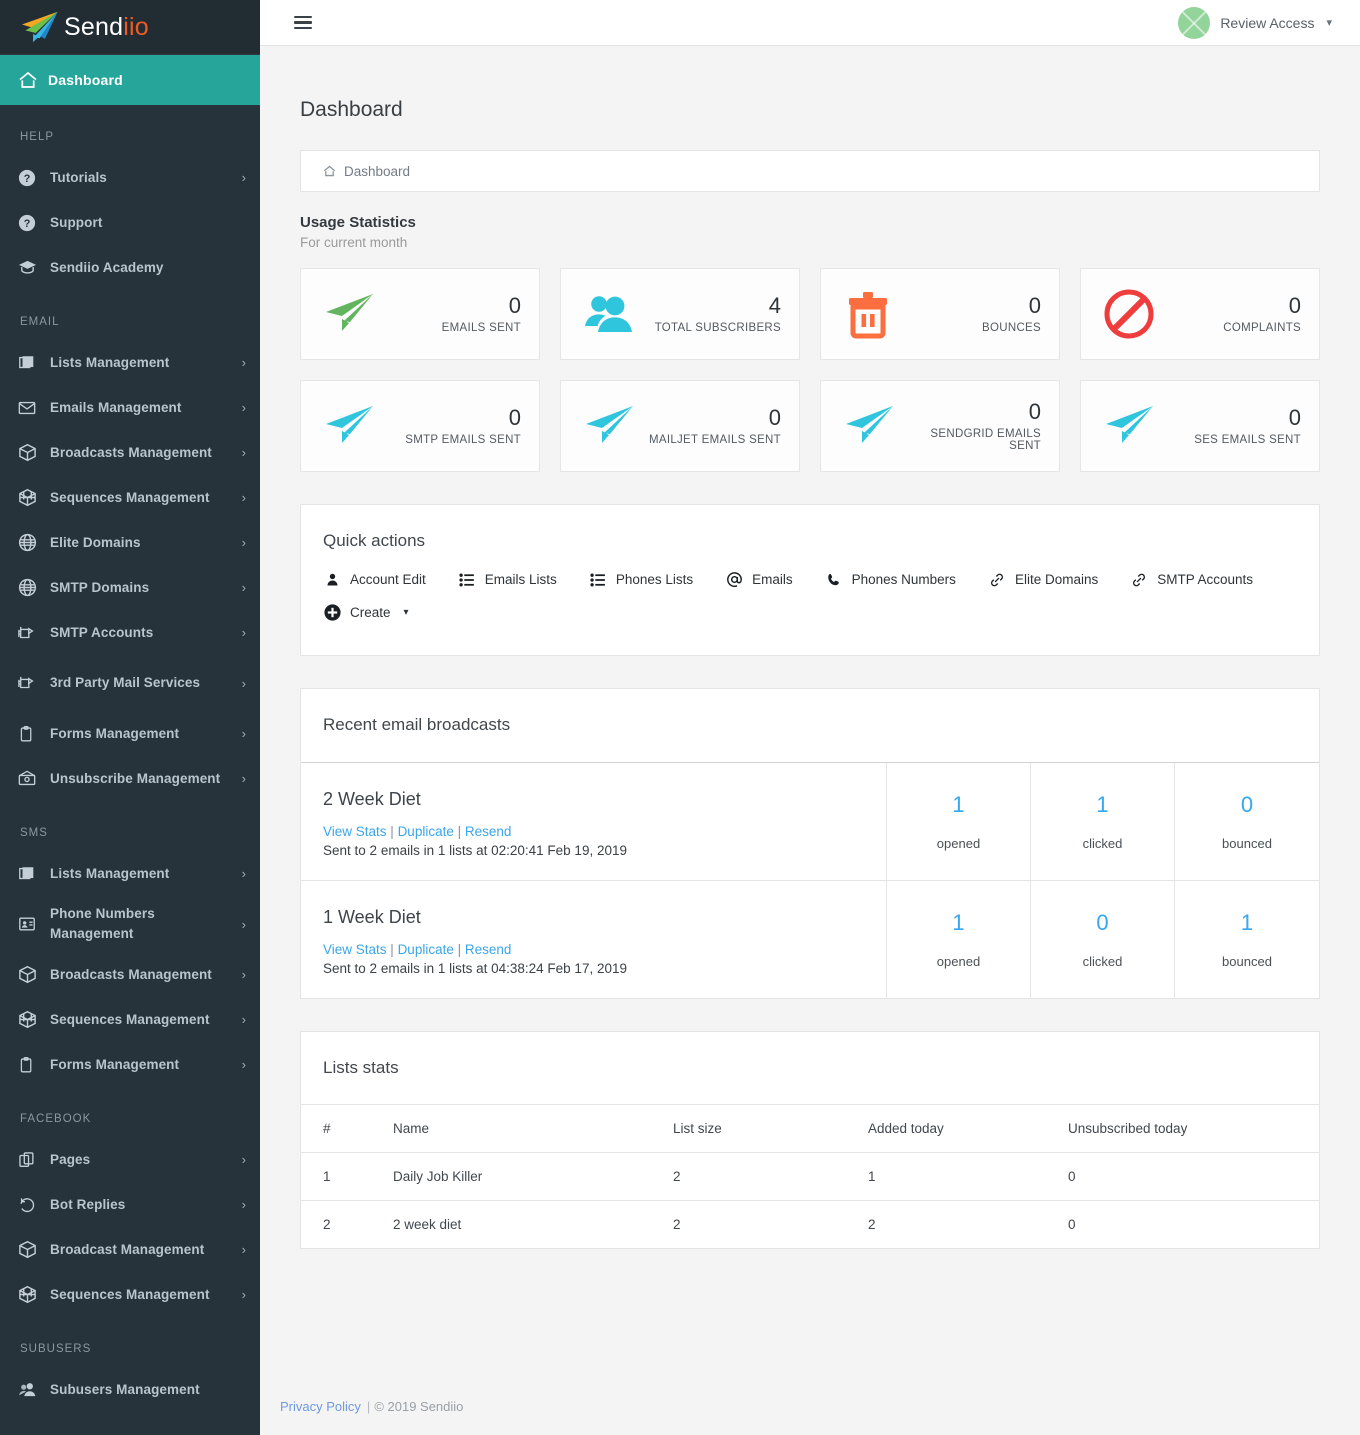 The height and width of the screenshot is (1435, 1360). What do you see at coordinates (361, 1067) in the screenshot?
I see `lists-stats-title: Lists stats` at bounding box center [361, 1067].